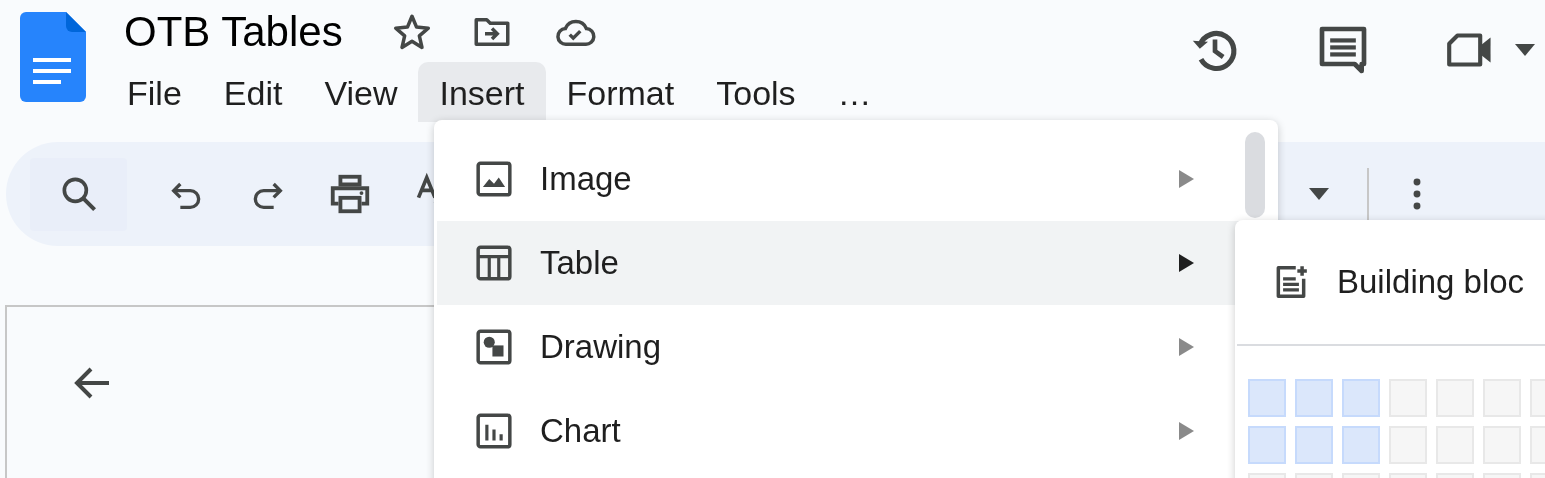 The image size is (1545, 478). What do you see at coordinates (756, 92) in the screenshot?
I see `menu-bar-item: Tools` at bounding box center [756, 92].